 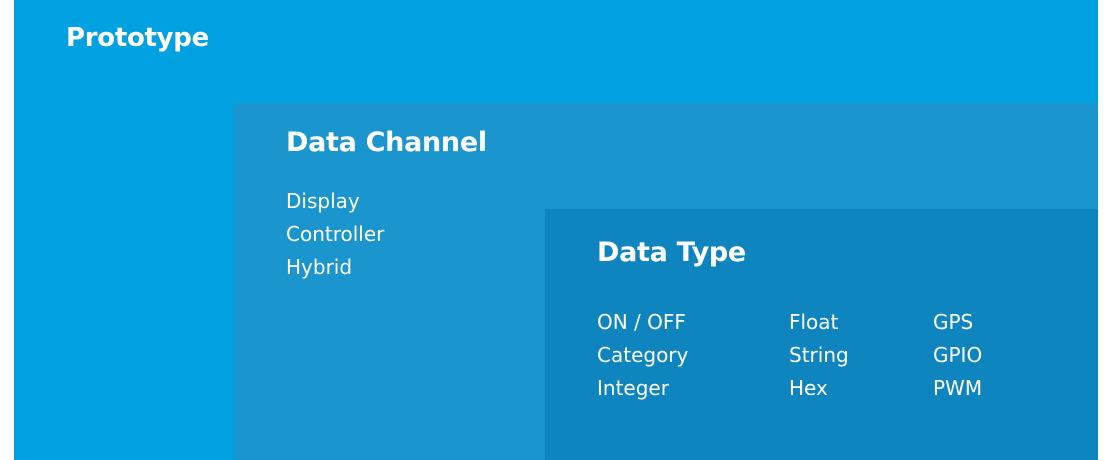 I want to click on data-type-column: ON / OFF Category Integer, so click(x=642, y=355).